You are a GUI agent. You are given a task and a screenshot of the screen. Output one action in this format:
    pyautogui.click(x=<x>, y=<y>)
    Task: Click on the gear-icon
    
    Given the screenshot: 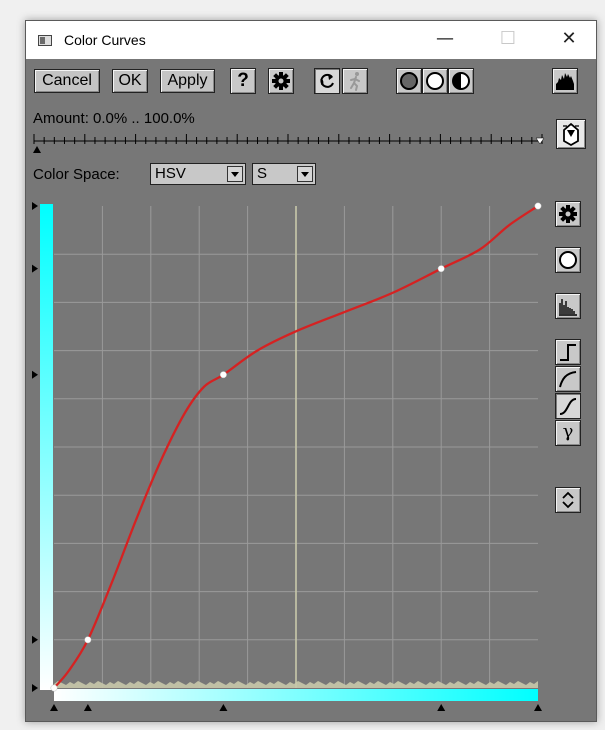 What is the action you would take?
    pyautogui.click(x=568, y=214)
    